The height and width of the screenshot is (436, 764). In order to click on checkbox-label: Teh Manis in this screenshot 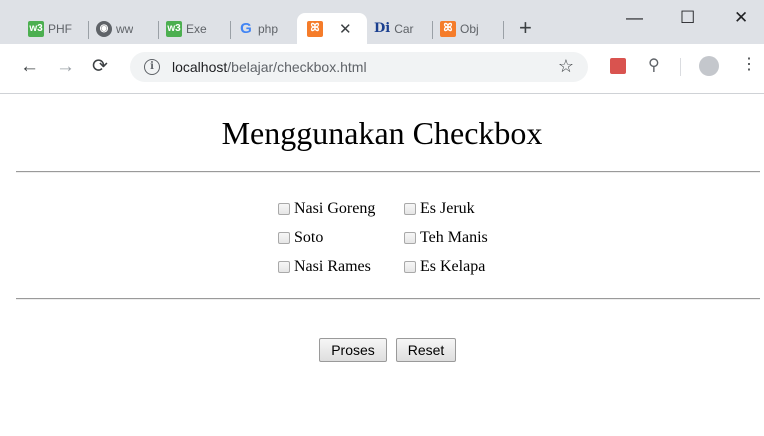, I will do `click(454, 237)`.